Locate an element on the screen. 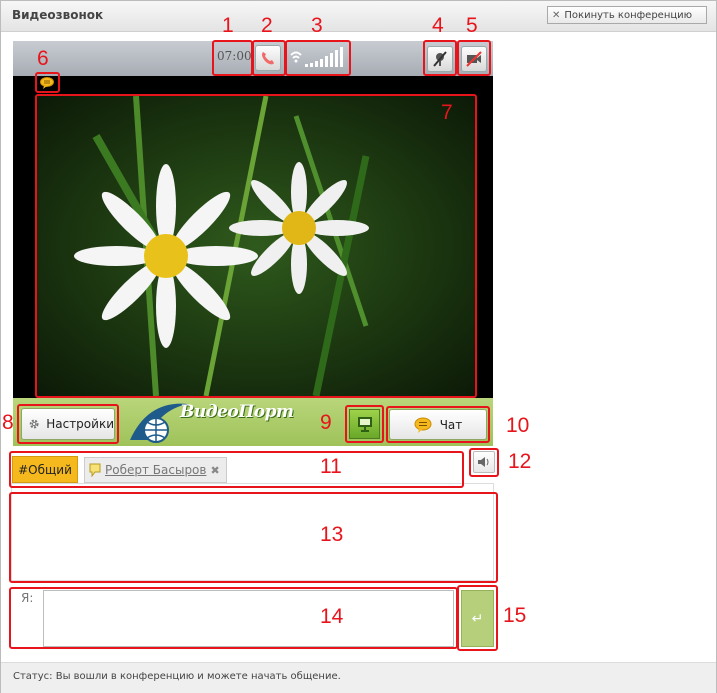 The height and width of the screenshot is (693, 717). mic-muted-icon is located at coordinates (440, 59).